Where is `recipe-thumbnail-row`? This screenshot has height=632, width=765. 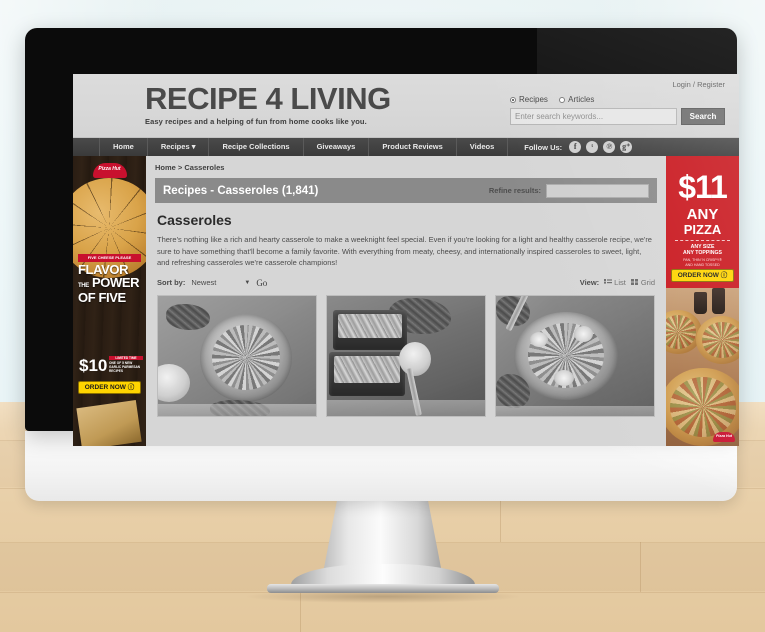
recipe-thumbnail-row is located at coordinates (406, 355).